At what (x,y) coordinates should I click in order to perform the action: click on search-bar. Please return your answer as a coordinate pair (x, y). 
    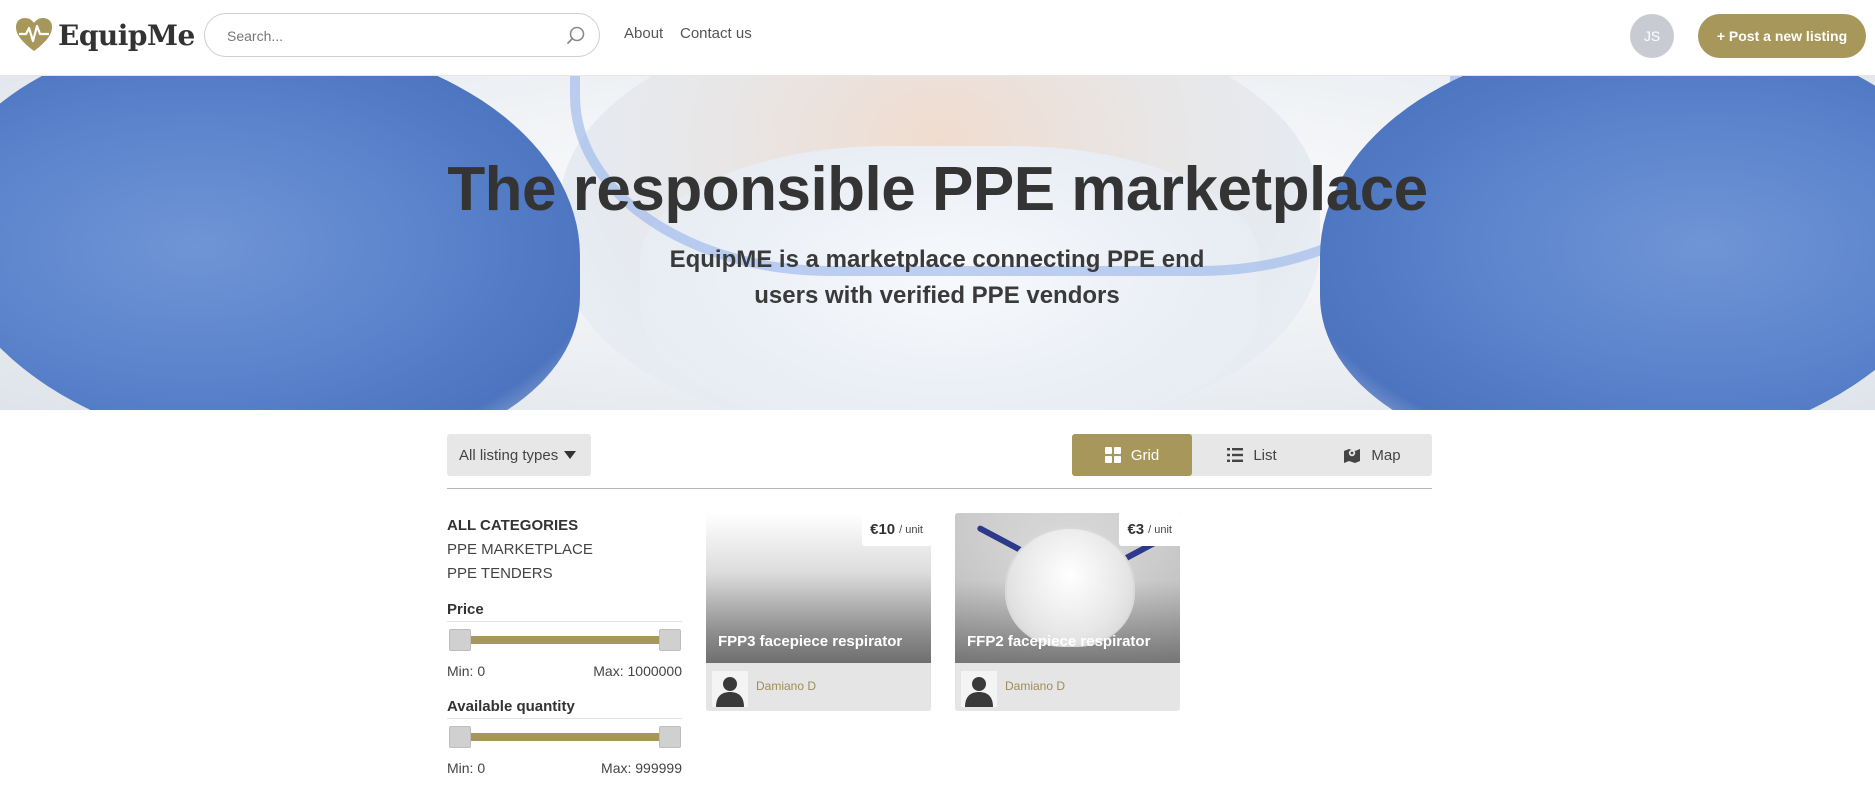
    Looking at the image, I should click on (402, 35).